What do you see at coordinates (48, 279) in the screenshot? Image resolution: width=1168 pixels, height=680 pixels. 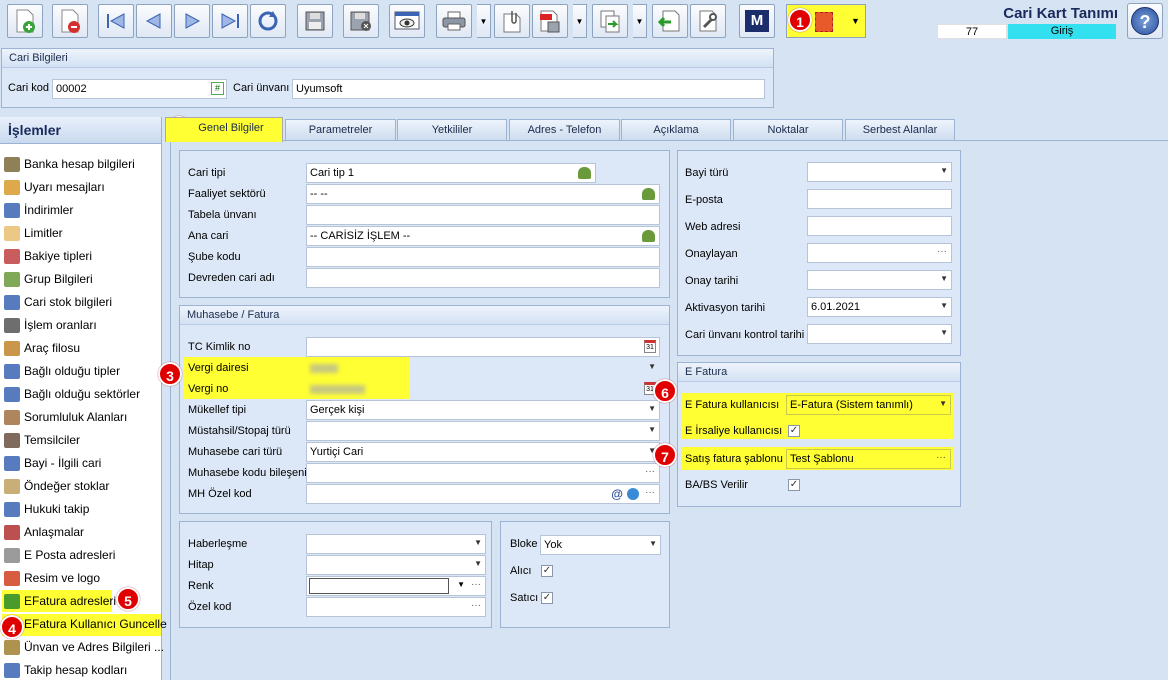 I see `sidebar-item-grup-bilgileri: Grup Bilgileri` at bounding box center [48, 279].